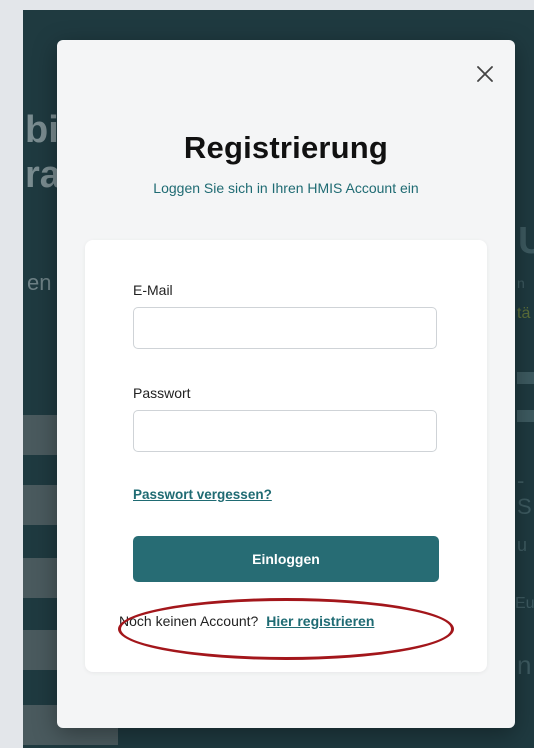 The height and width of the screenshot is (748, 534). I want to click on background-right-fragment: u, so click(522, 545).